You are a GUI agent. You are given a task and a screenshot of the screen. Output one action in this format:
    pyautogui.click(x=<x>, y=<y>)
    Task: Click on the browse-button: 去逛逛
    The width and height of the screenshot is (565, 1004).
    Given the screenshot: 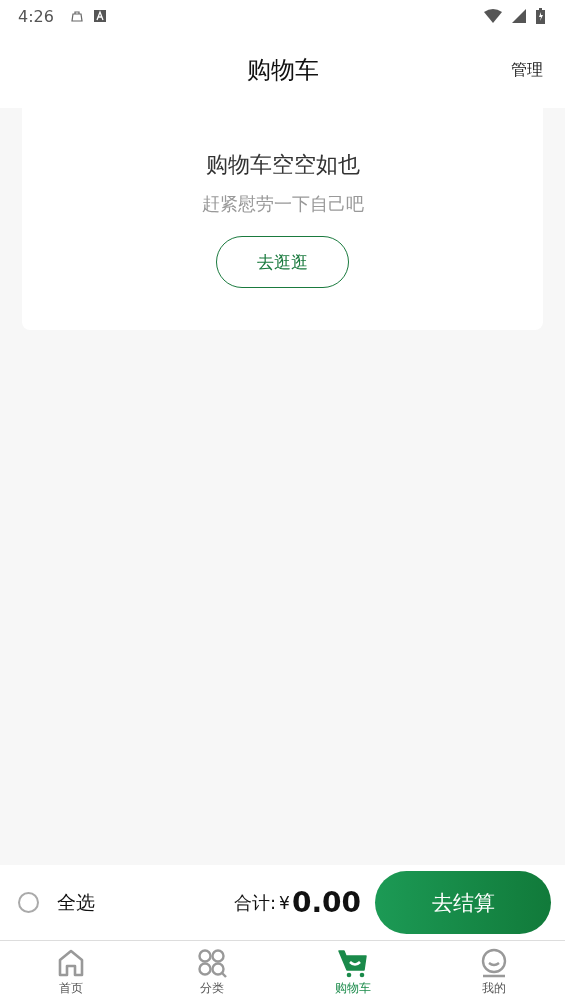 What is the action you would take?
    pyautogui.click(x=282, y=262)
    